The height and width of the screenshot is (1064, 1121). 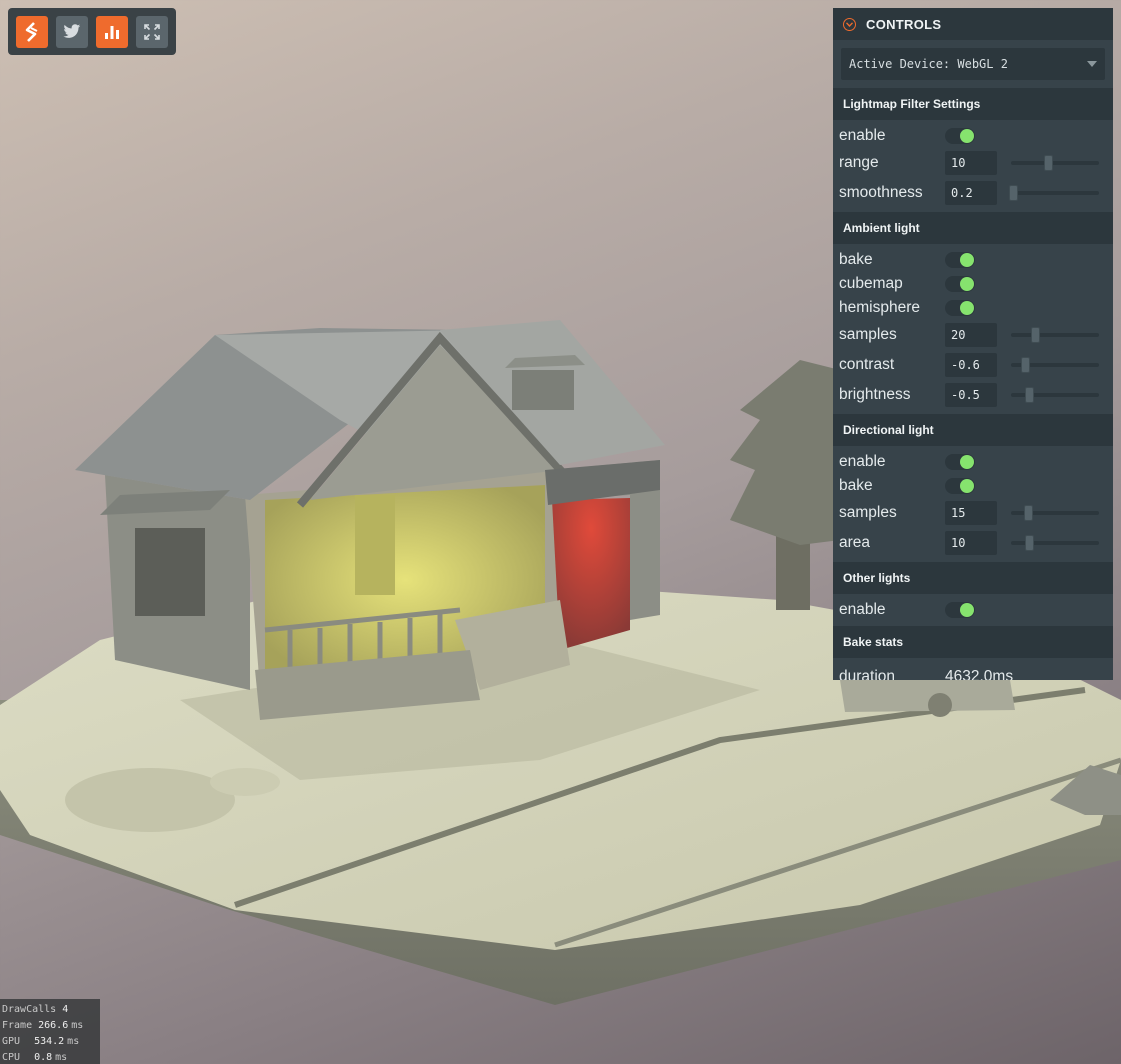 I want to click on ambient-hemisphere-row: hemisphere, so click(x=973, y=308).